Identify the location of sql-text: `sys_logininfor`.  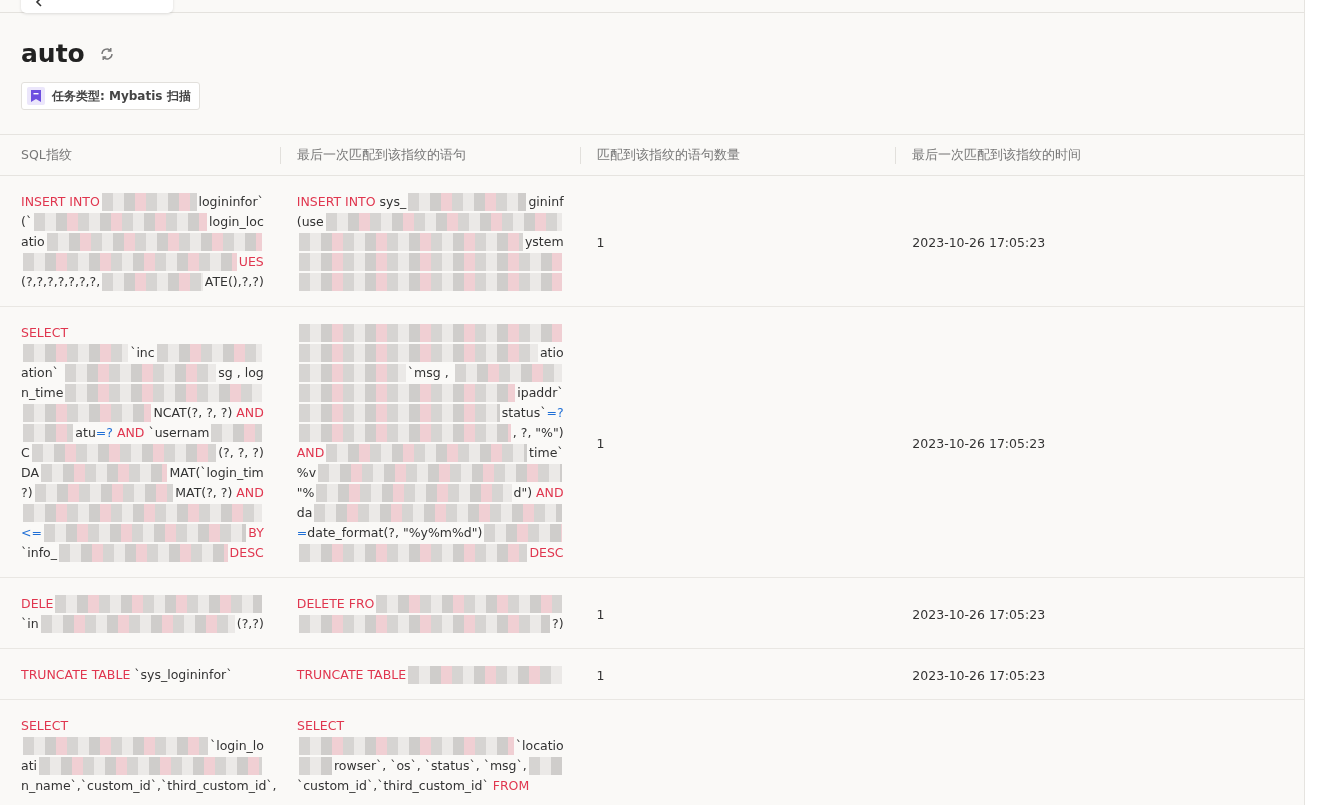
(183, 675).